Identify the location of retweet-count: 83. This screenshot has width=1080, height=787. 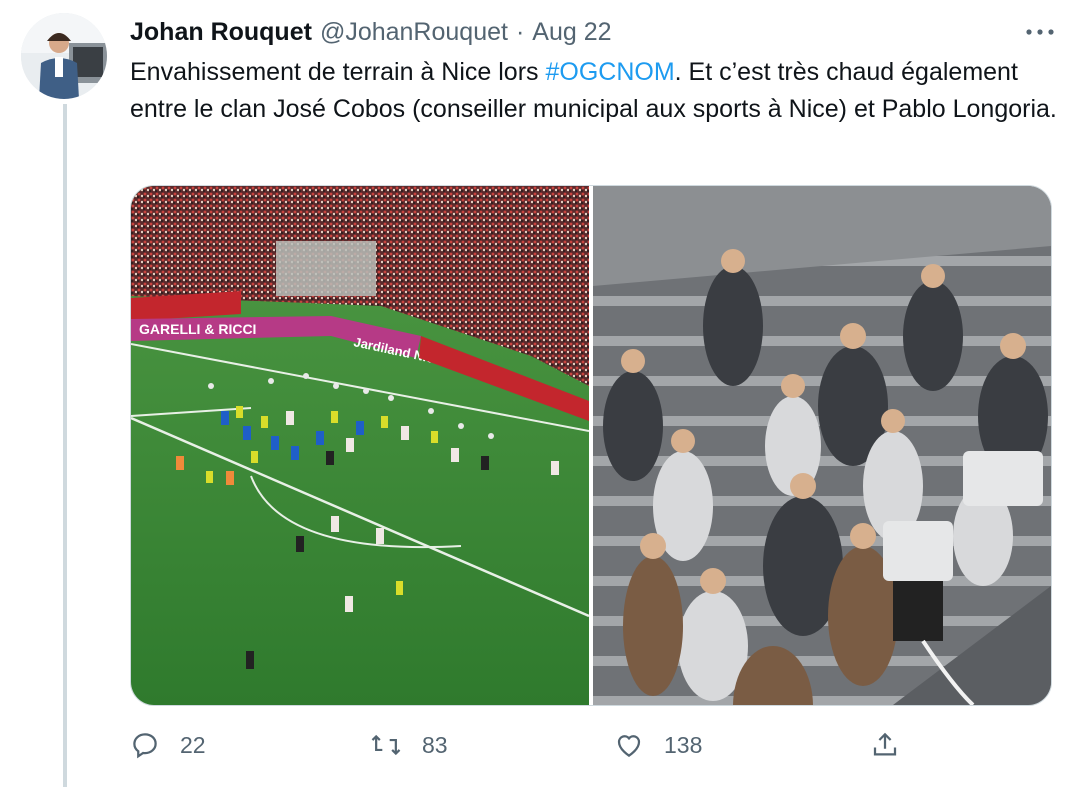
(435, 744).